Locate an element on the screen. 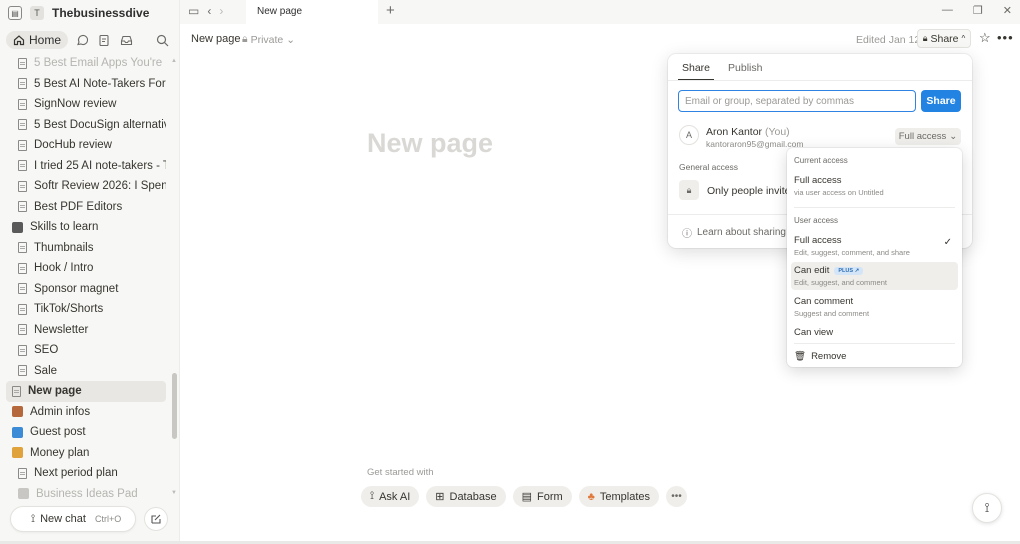  templates-chip: ♣ Templates is located at coordinates (619, 496).